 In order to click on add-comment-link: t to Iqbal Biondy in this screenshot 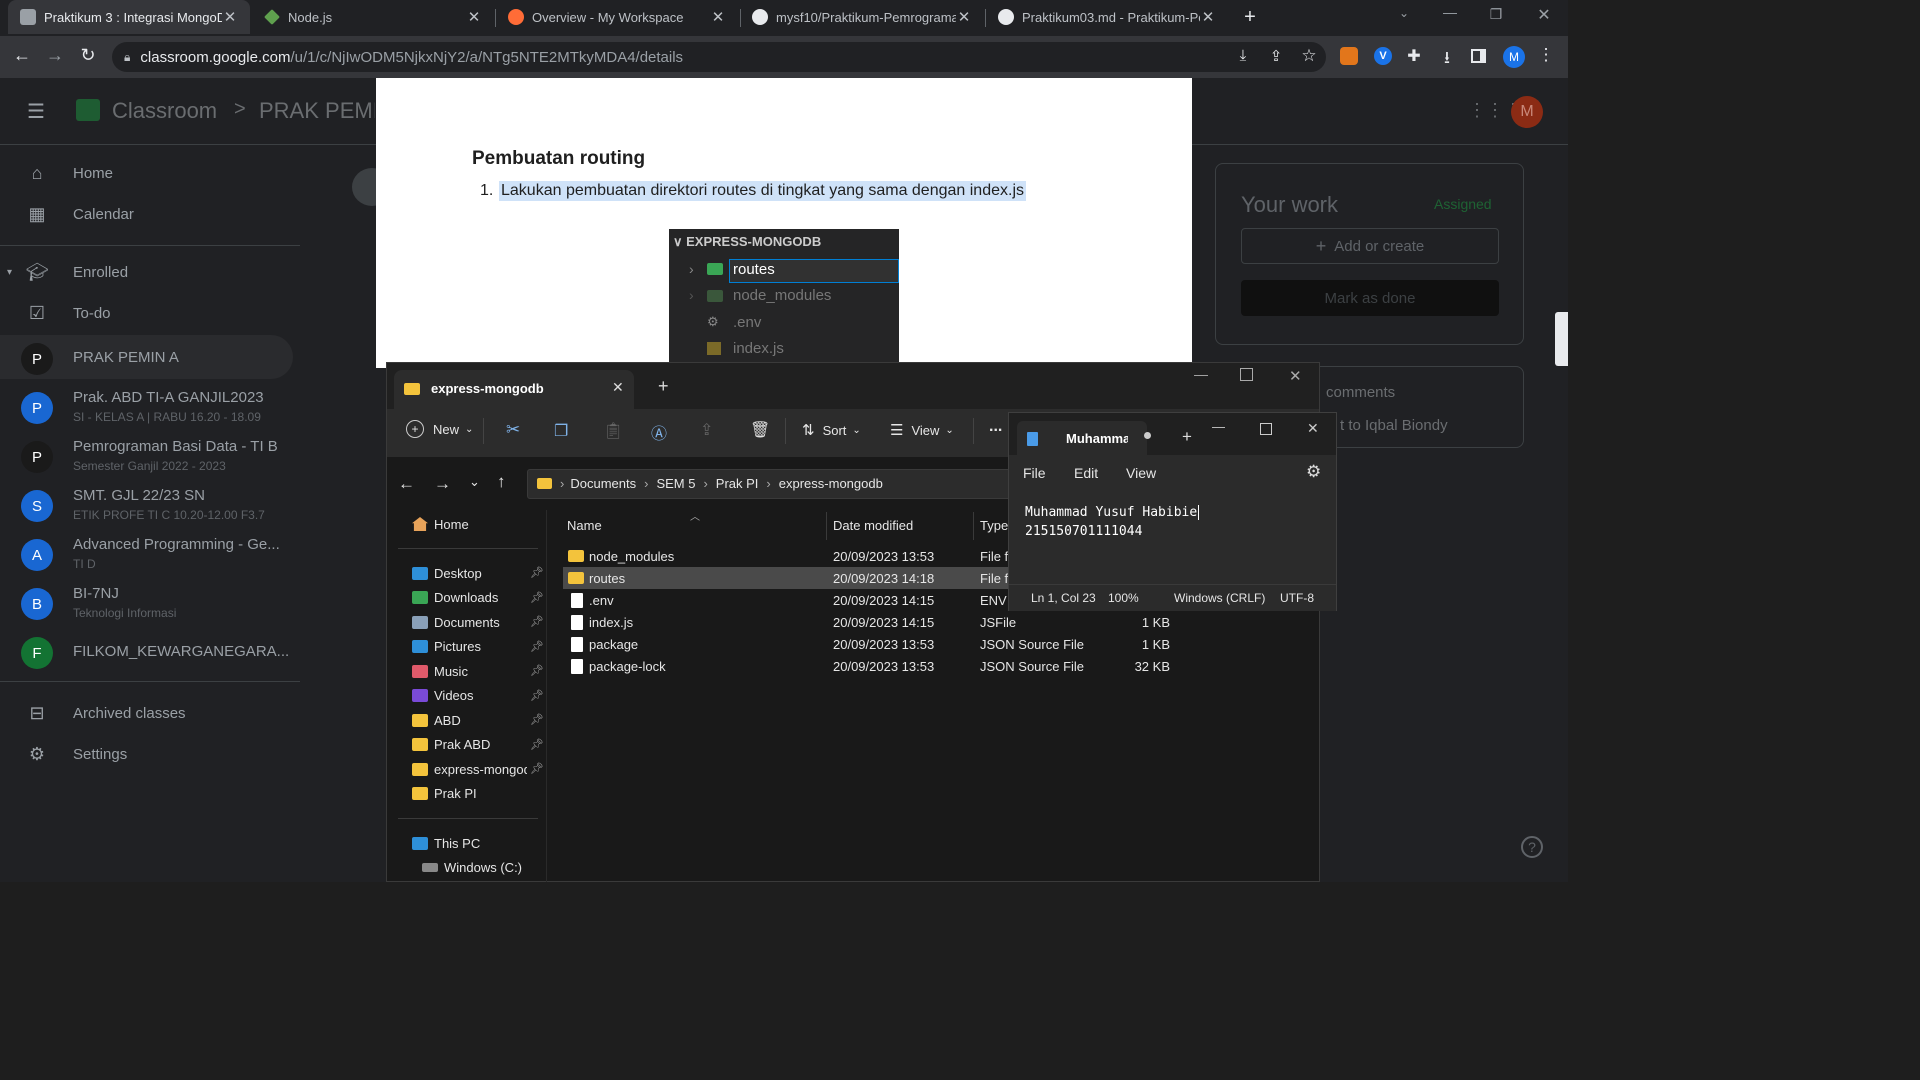, I will do `click(1394, 425)`.